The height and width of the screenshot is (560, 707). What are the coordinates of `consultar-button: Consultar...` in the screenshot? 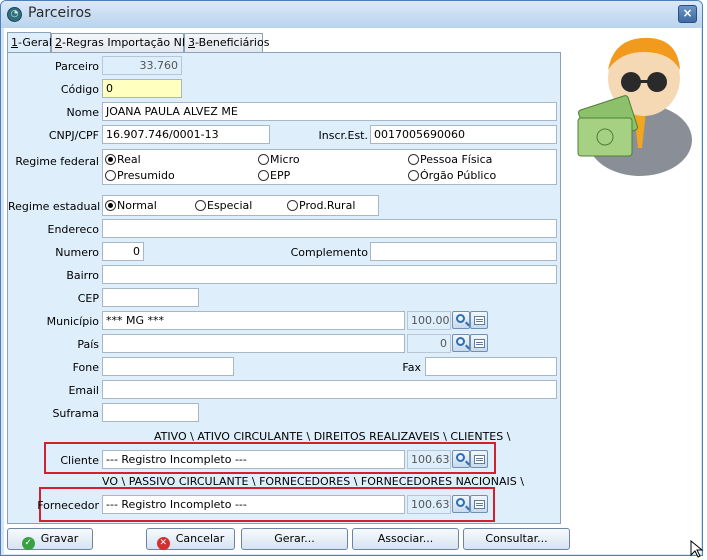 It's located at (516, 539).